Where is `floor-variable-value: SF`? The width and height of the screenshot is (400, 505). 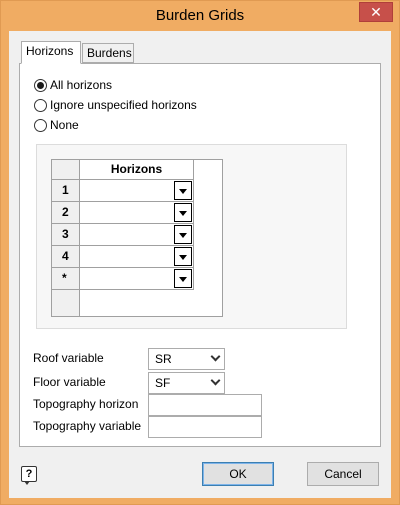
floor-variable-value: SF is located at coordinates (163, 383).